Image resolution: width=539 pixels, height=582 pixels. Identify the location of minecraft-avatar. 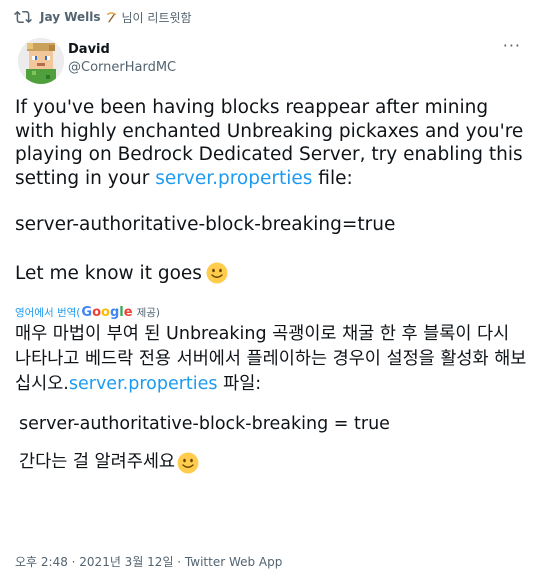
(41, 61).